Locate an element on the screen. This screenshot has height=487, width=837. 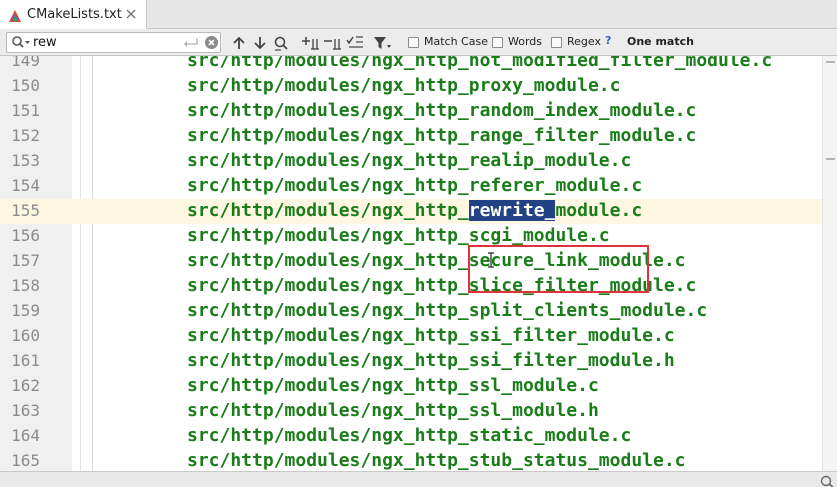
words-label: Words is located at coordinates (525, 41).